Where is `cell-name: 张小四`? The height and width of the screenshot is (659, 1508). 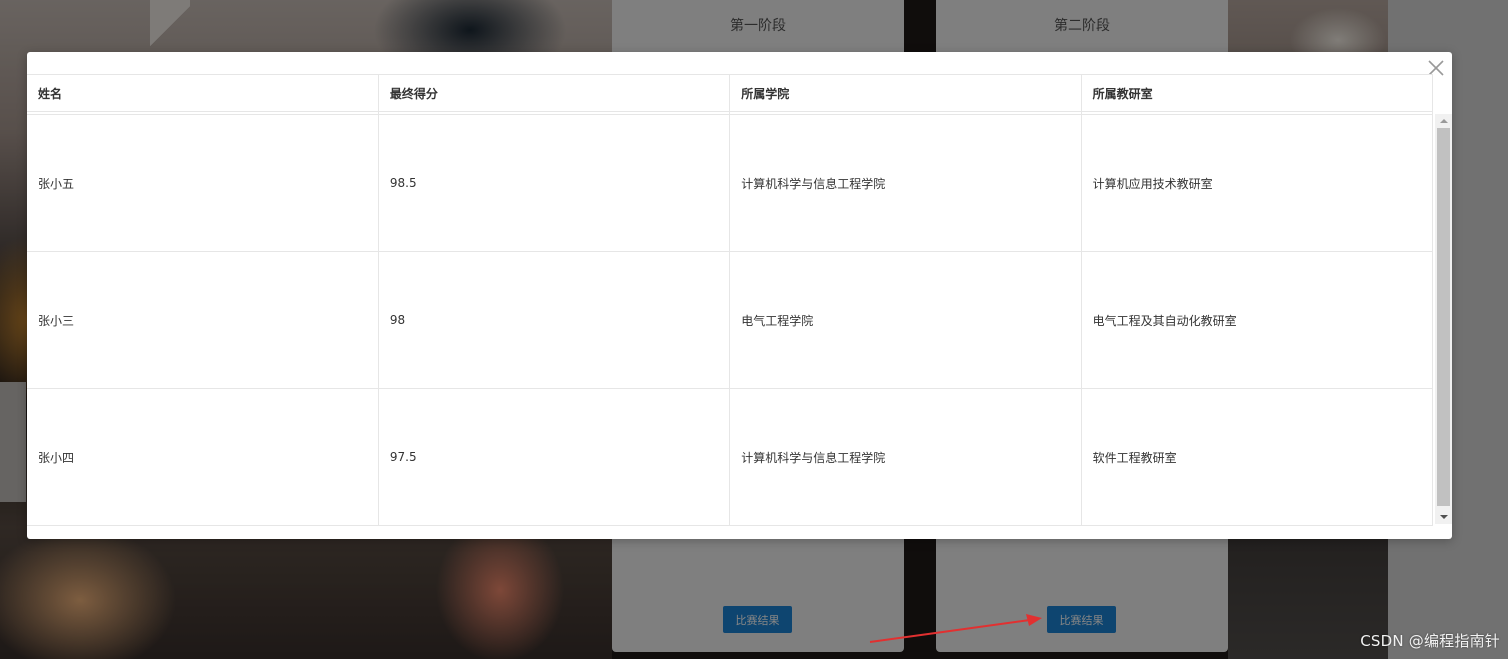
cell-name: 张小四 is located at coordinates (203, 457).